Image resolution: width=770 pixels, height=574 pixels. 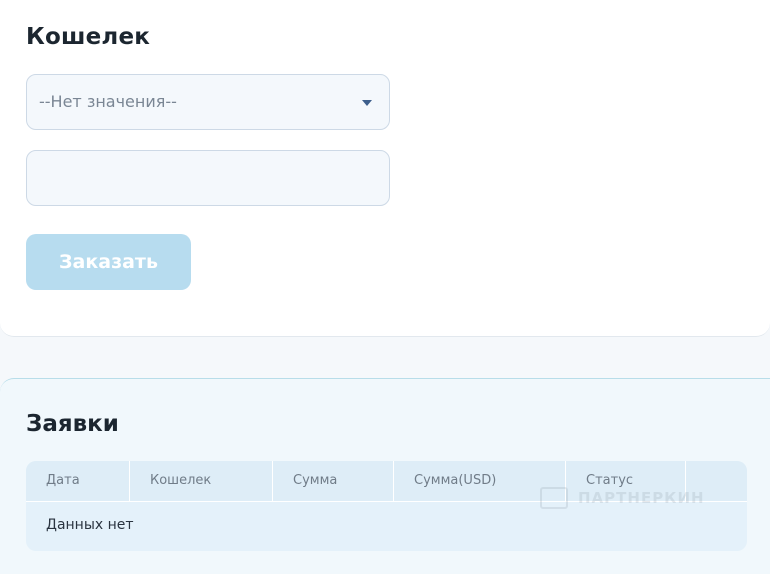 I want to click on chevron-down-icon, so click(x=367, y=103).